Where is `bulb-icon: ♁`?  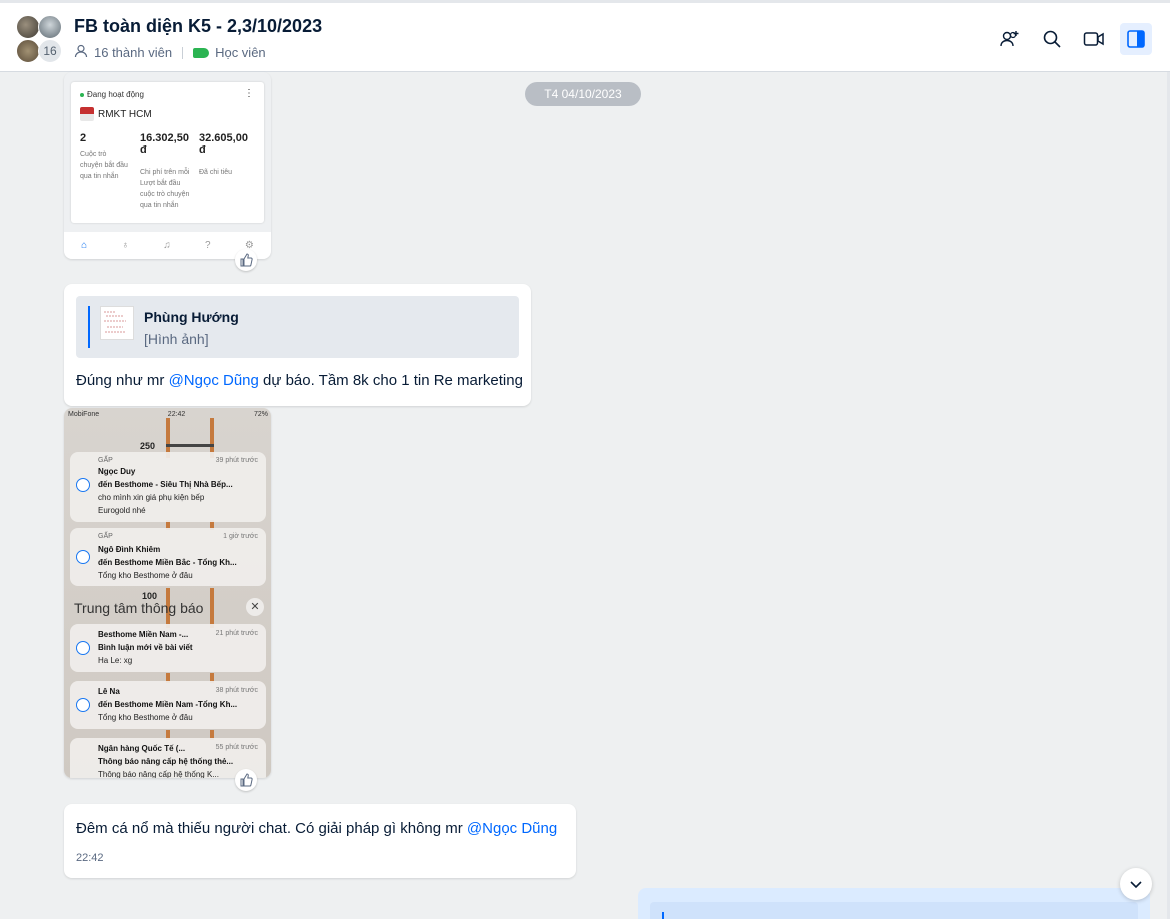 bulb-icon: ♁ is located at coordinates (125, 245).